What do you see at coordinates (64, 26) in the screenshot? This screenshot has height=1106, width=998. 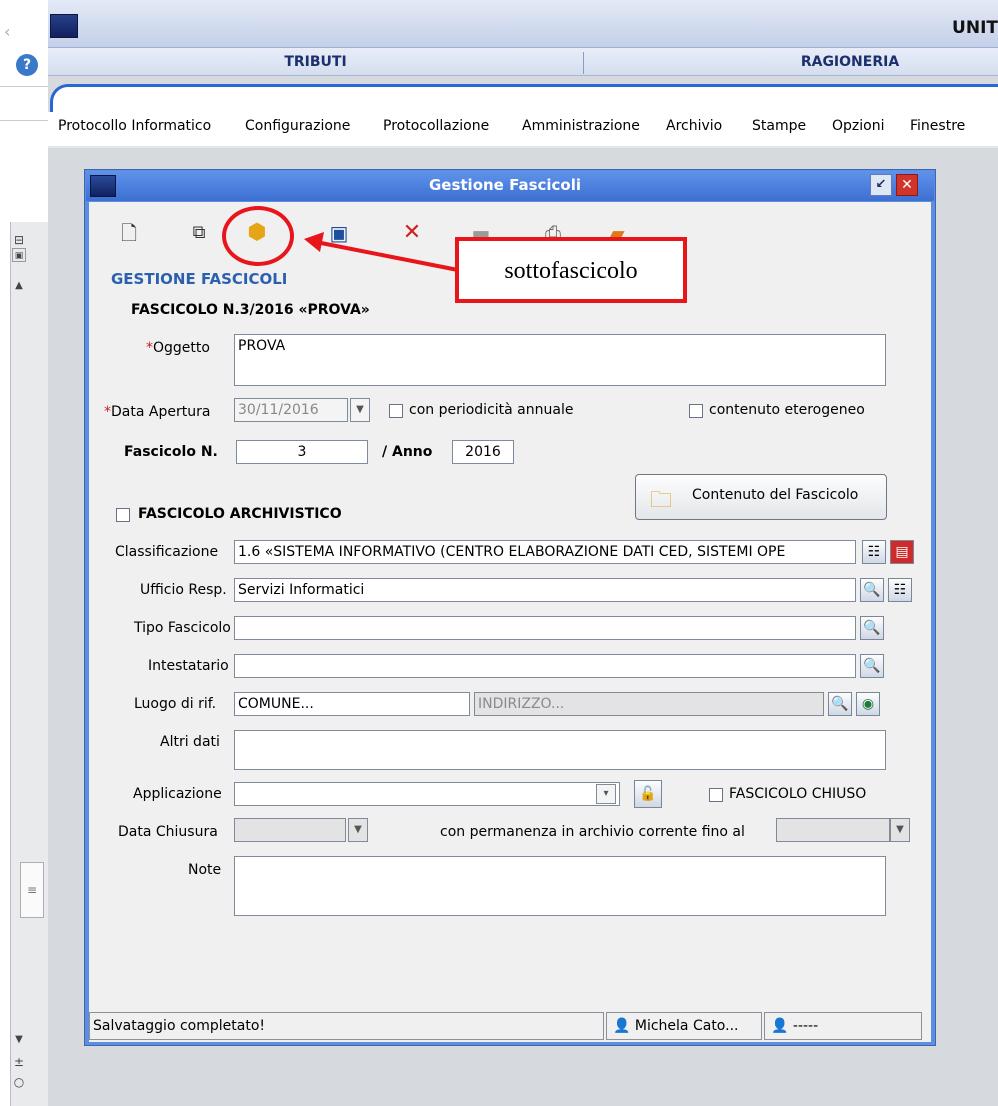 I see `app-logo-icon` at bounding box center [64, 26].